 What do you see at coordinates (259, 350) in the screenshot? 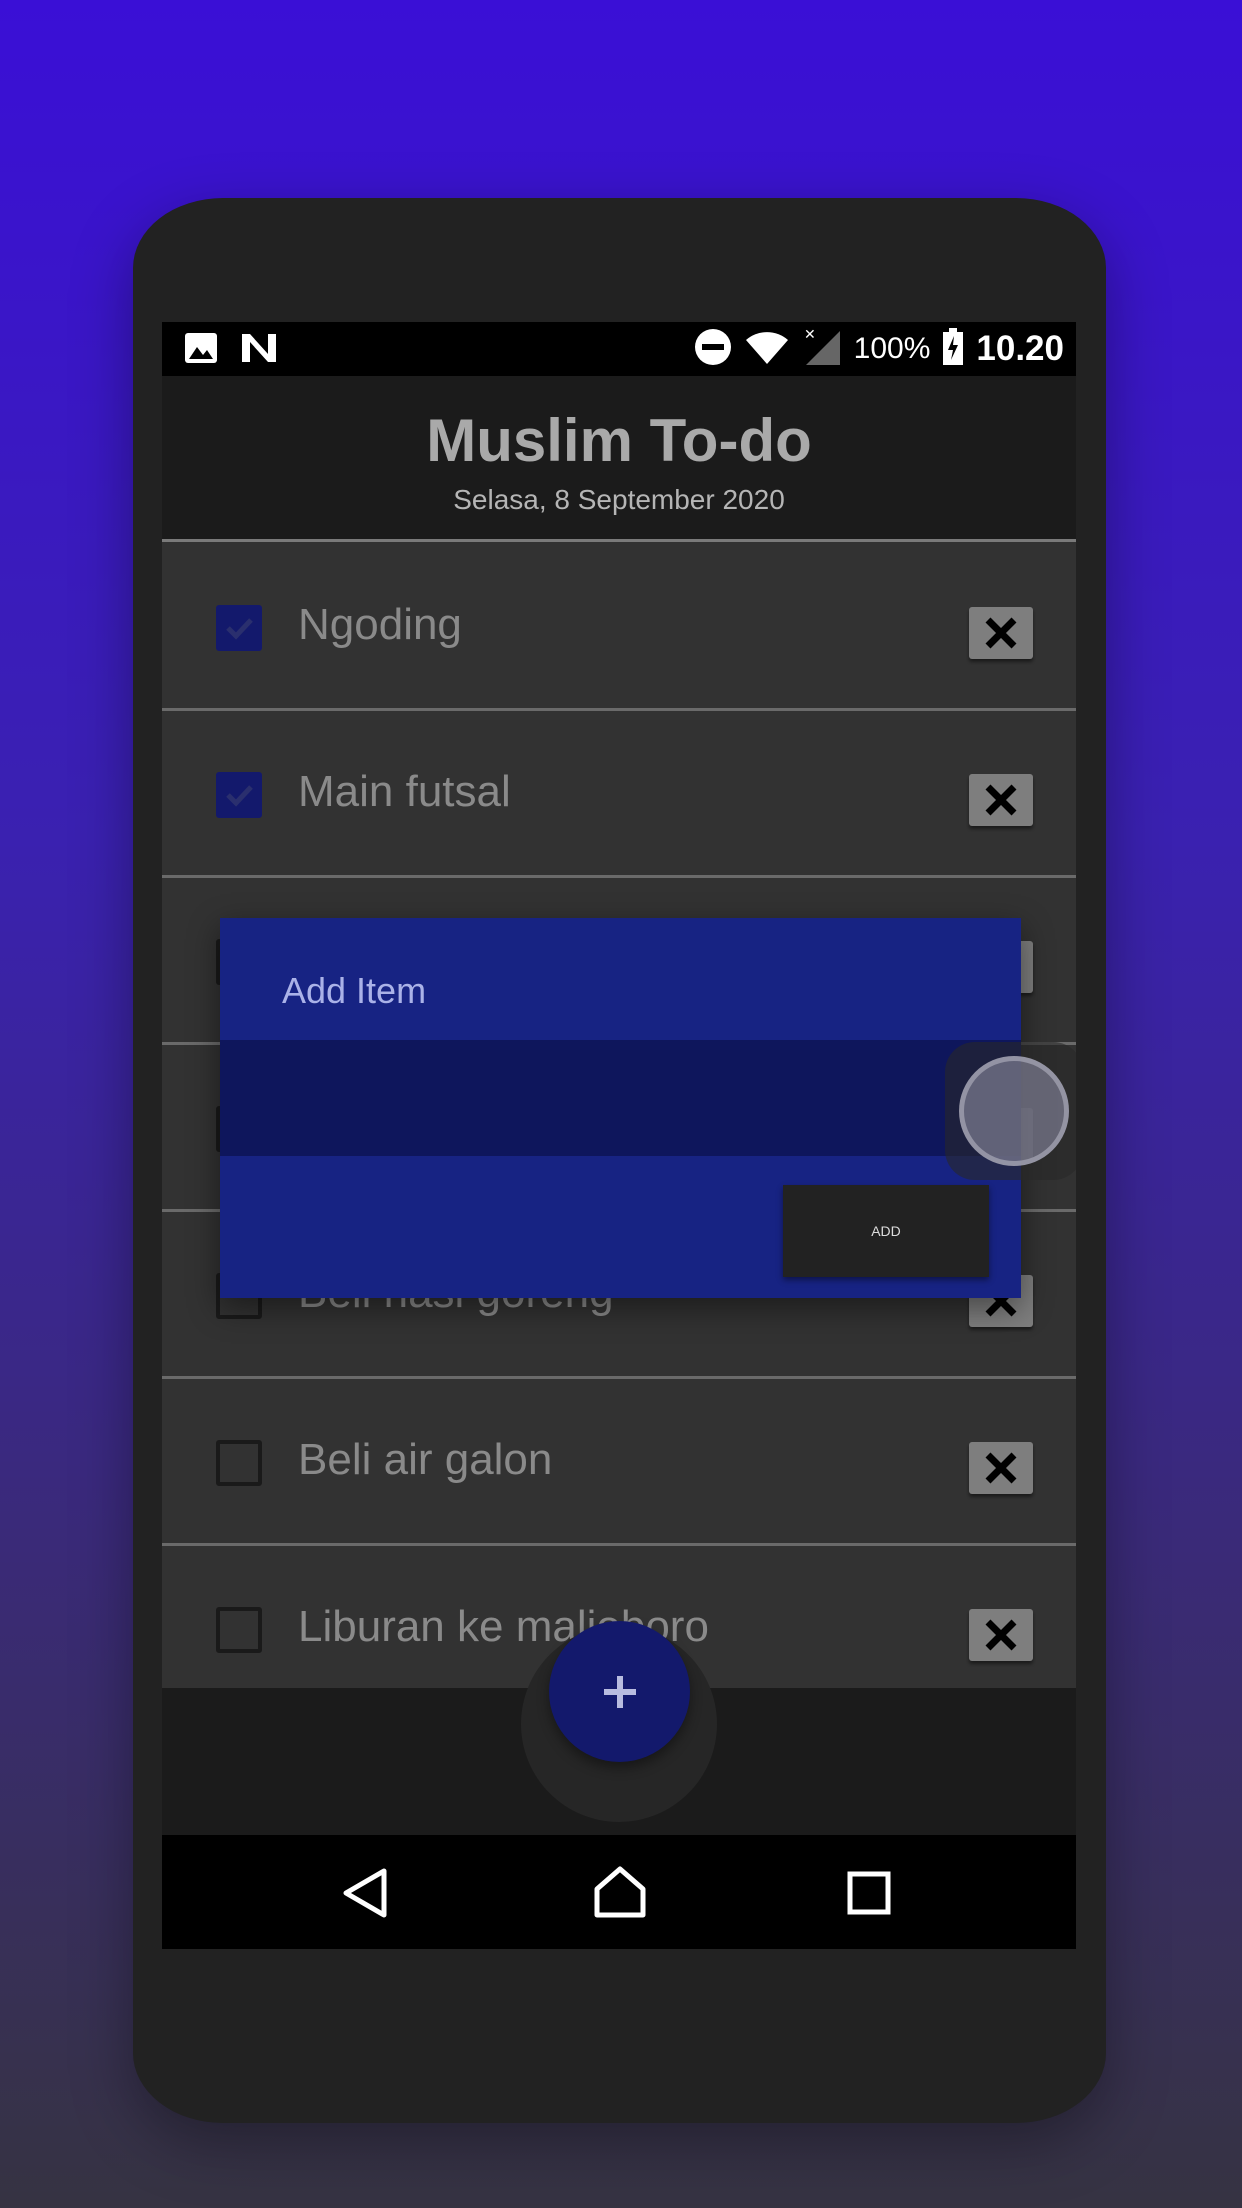
I see `n-icon` at bounding box center [259, 350].